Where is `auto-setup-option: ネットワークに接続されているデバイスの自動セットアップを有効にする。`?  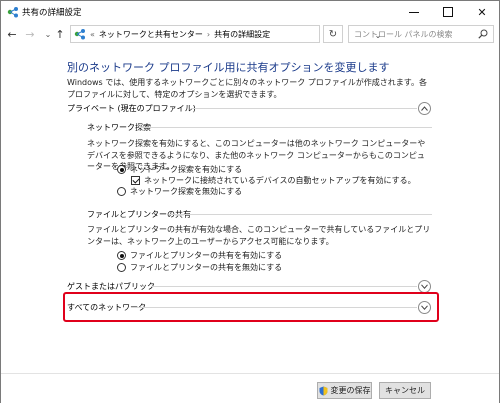
auto-setup-option: ネットワークに接続されているデバイスの自動セットアップを有効にする。 is located at coordinates (273, 180).